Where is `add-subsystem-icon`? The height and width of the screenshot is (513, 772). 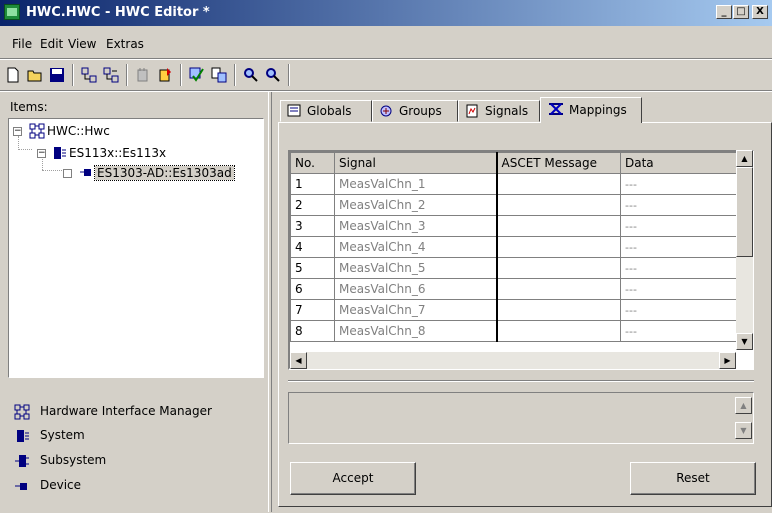 add-subsystem-icon is located at coordinates (111, 75).